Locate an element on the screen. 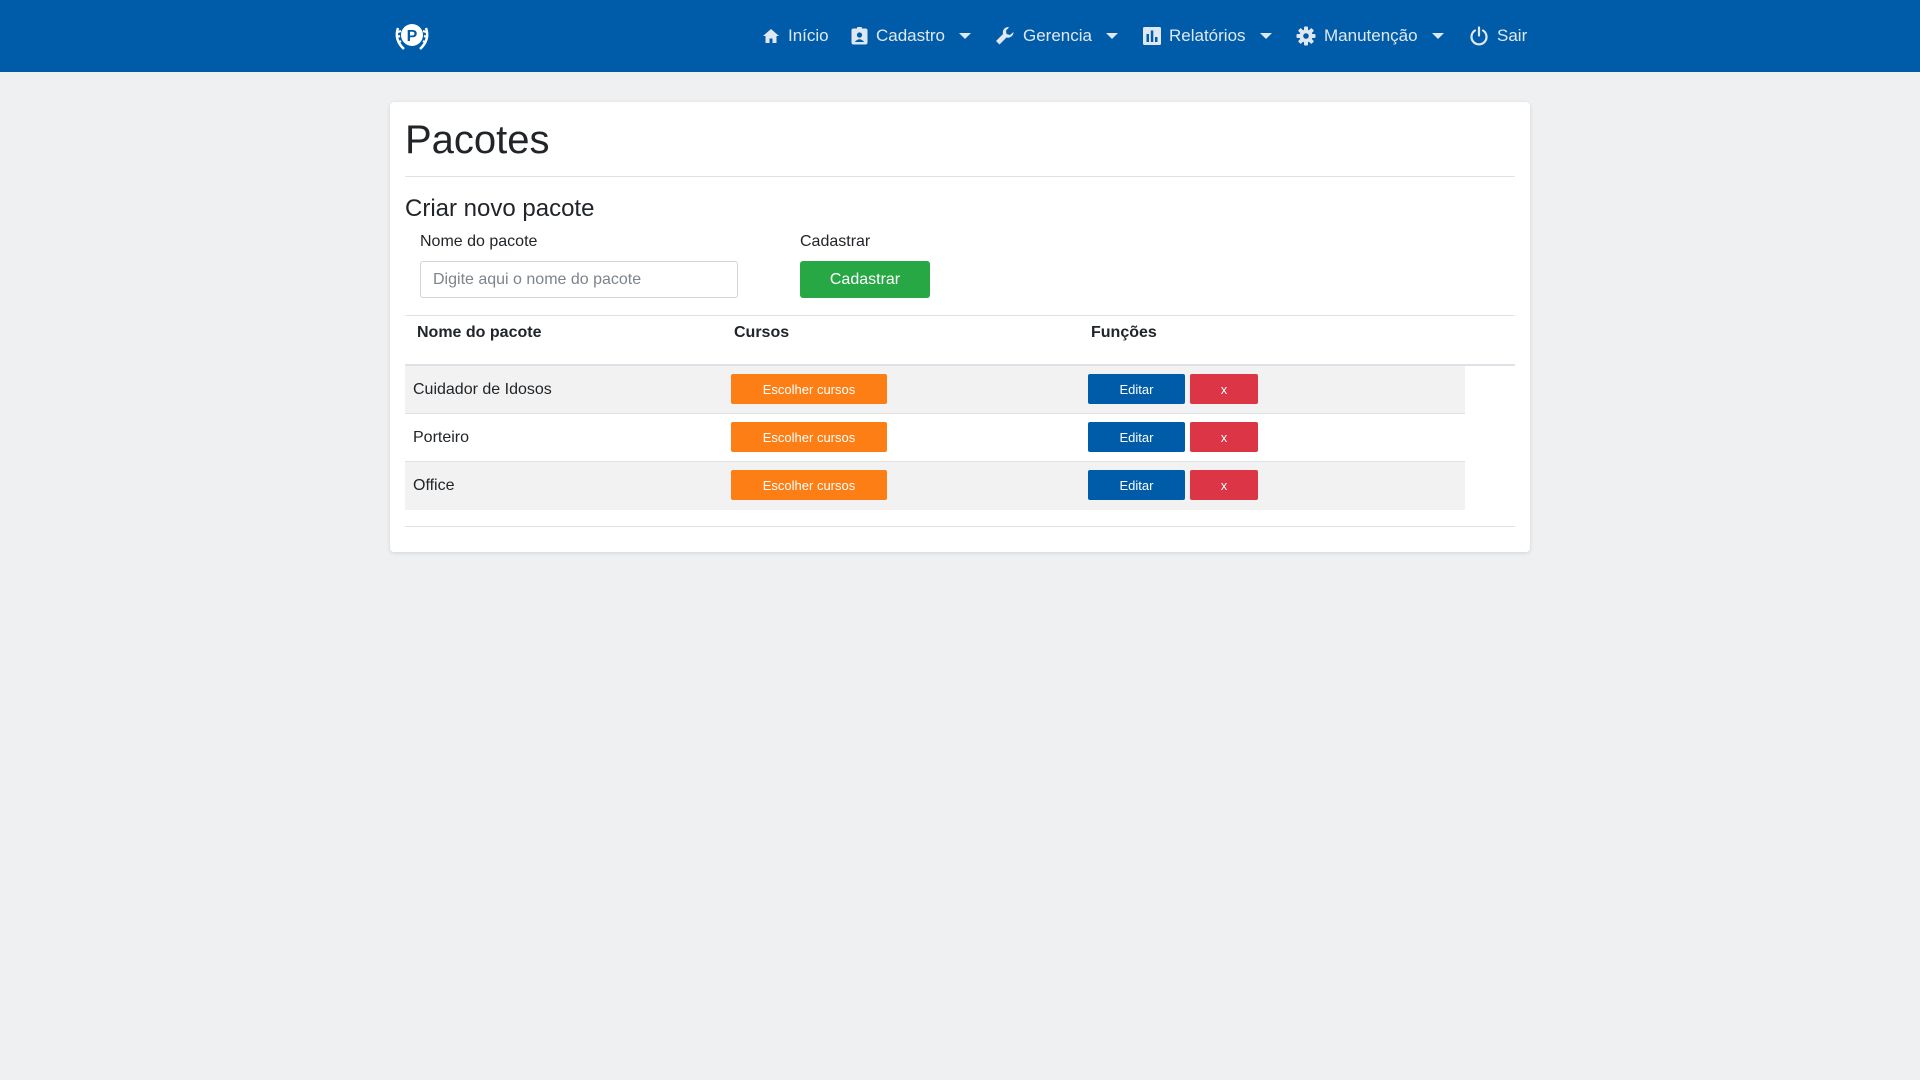 The width and height of the screenshot is (1920, 1080). nav-relatorios: Relatórios is located at coordinates (1207, 36).